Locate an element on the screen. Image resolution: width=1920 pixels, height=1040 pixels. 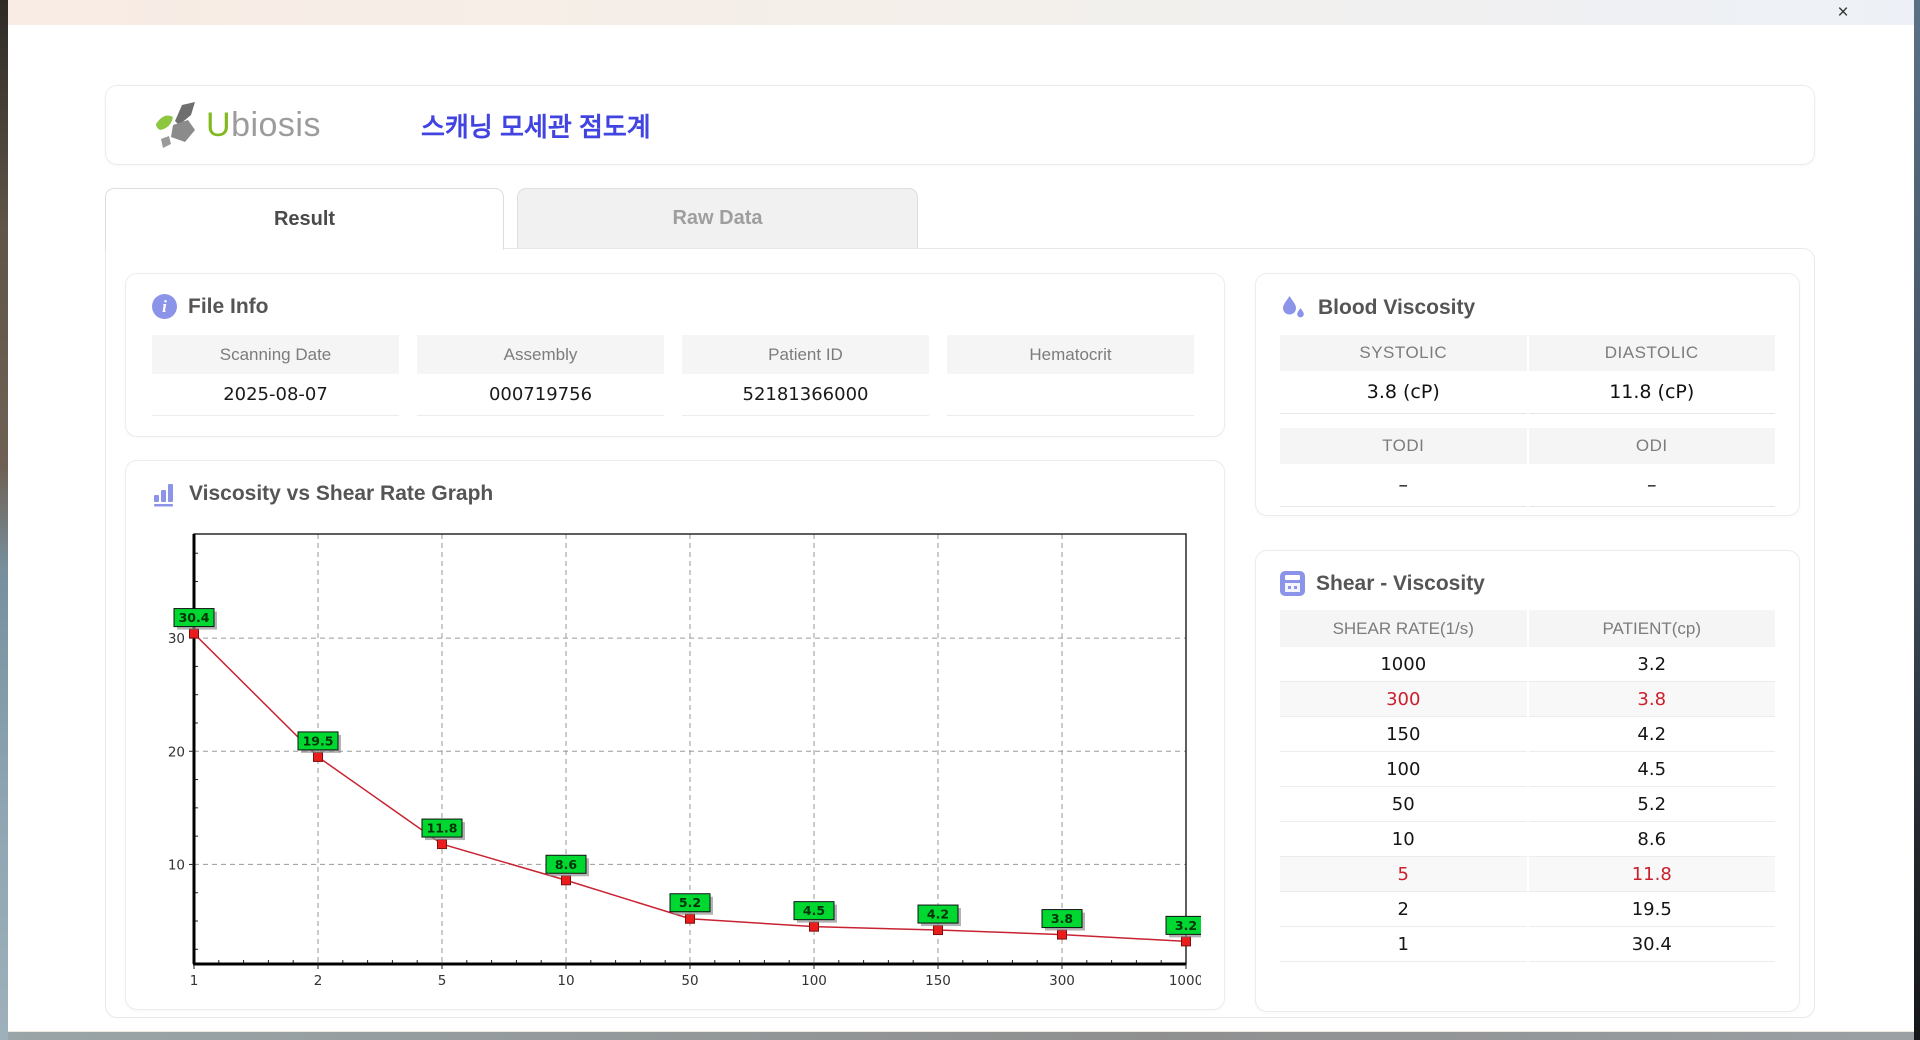
table-row: 1 30.4 is located at coordinates (1527, 944).